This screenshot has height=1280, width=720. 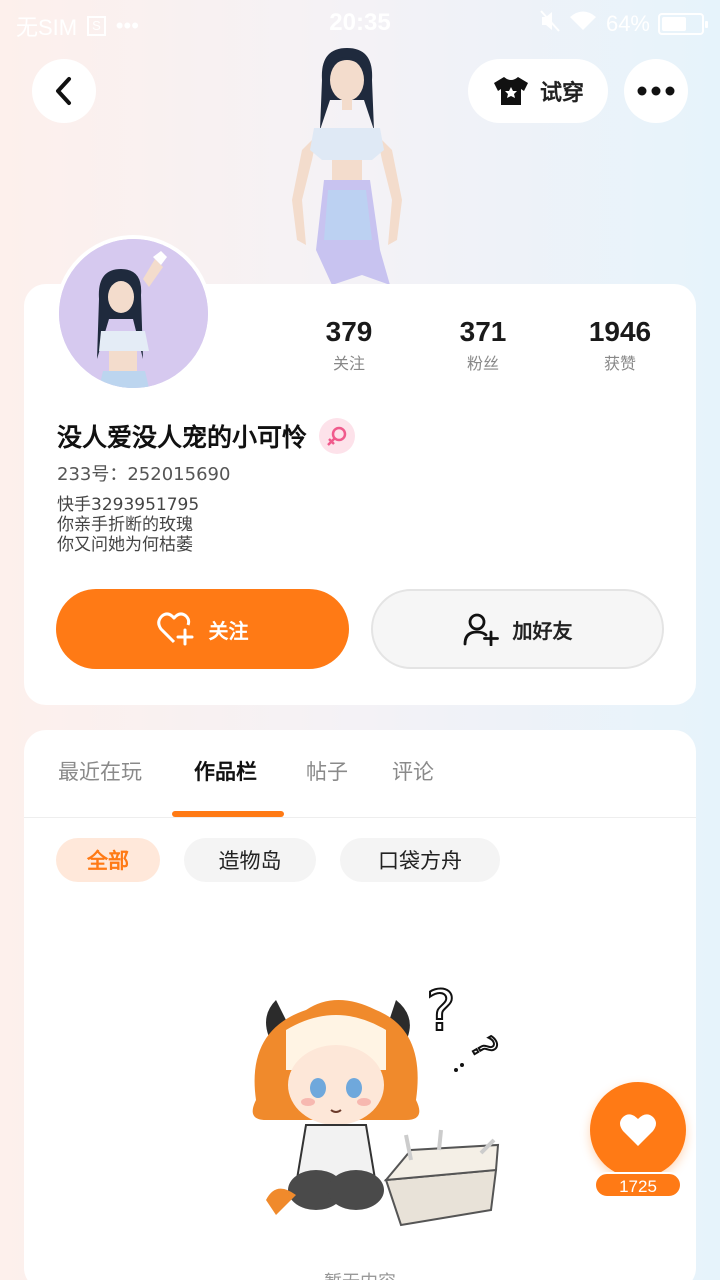 I want to click on tshirt-icon, so click(x=510, y=91).